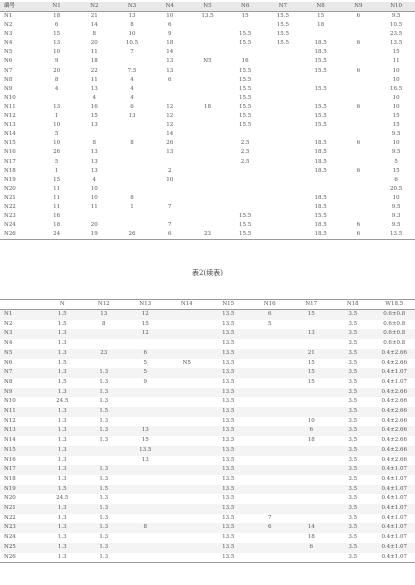 This screenshot has height=585, width=415. Describe the element at coordinates (21, 353) in the screenshot. I see `row-label: N5` at that location.